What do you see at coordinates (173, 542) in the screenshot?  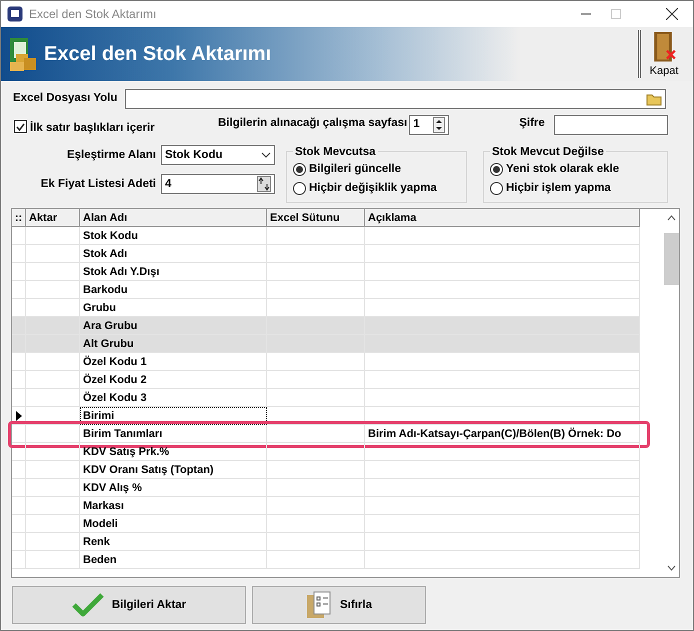 I see `table-cell: Renk` at bounding box center [173, 542].